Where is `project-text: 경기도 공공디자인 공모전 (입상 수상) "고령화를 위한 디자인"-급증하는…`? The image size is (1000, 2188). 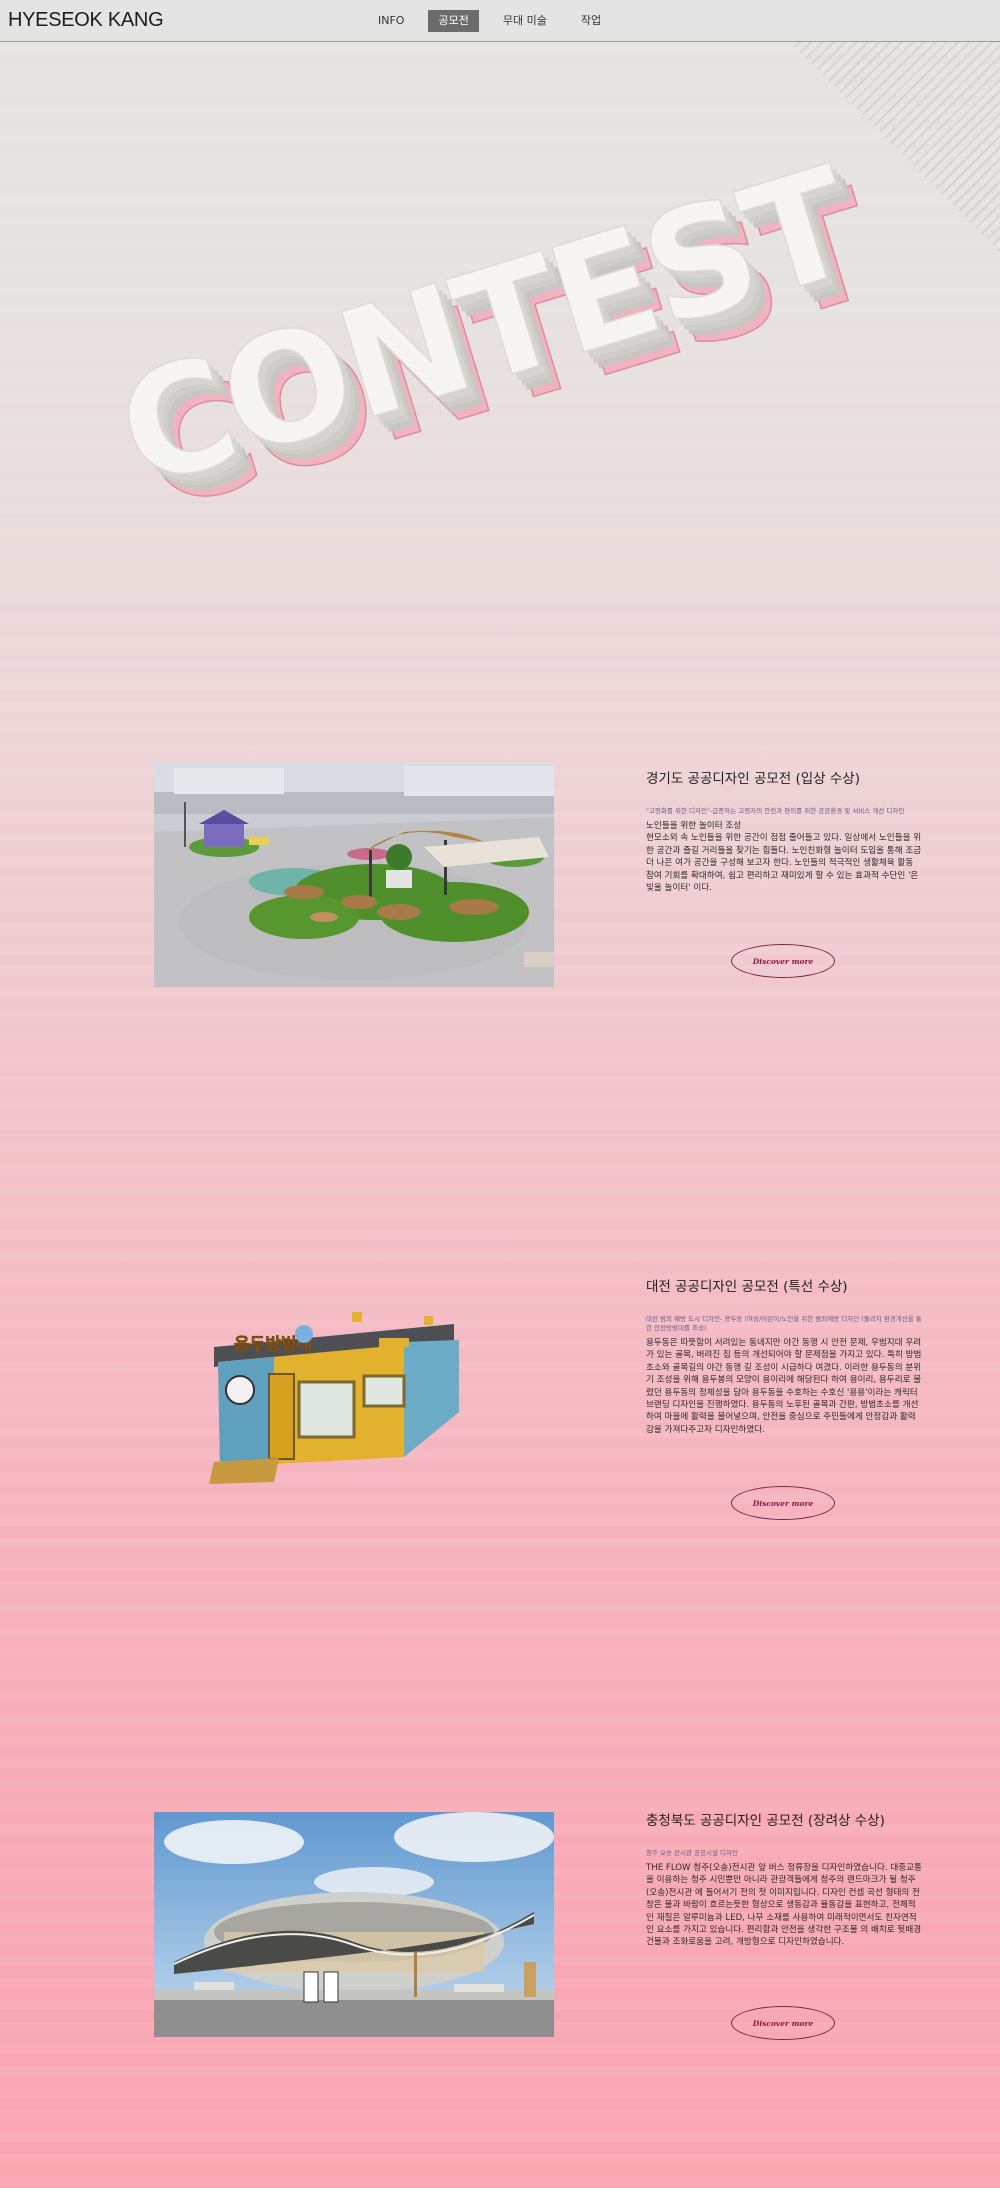 project-text: 경기도 공공디자인 공모전 (입상 수상) "고령화를 위한 디자인"-급증하는… is located at coordinates (784, 830).